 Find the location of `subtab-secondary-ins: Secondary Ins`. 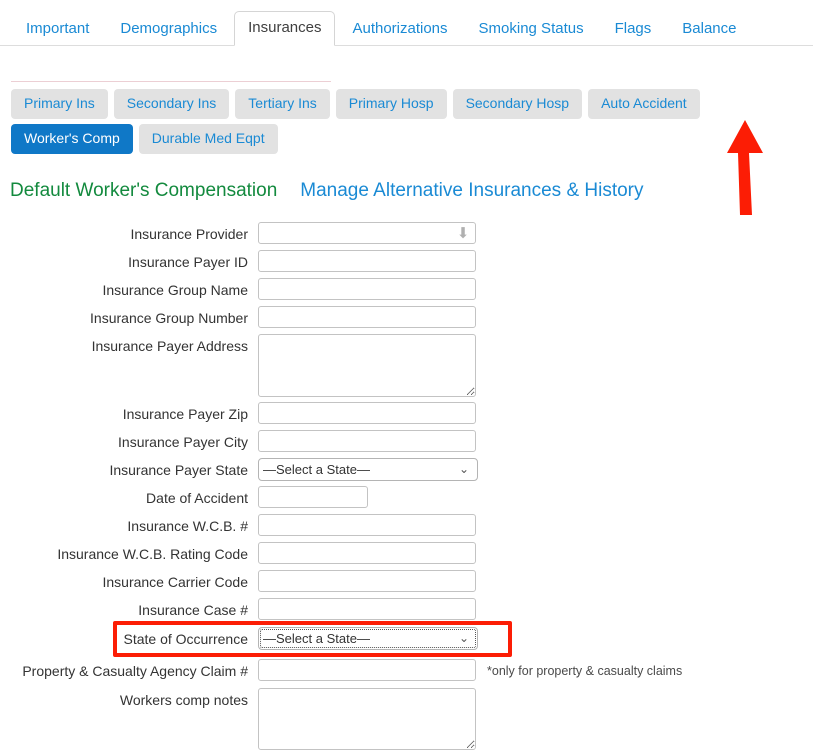

subtab-secondary-ins: Secondary Ins is located at coordinates (171, 104).